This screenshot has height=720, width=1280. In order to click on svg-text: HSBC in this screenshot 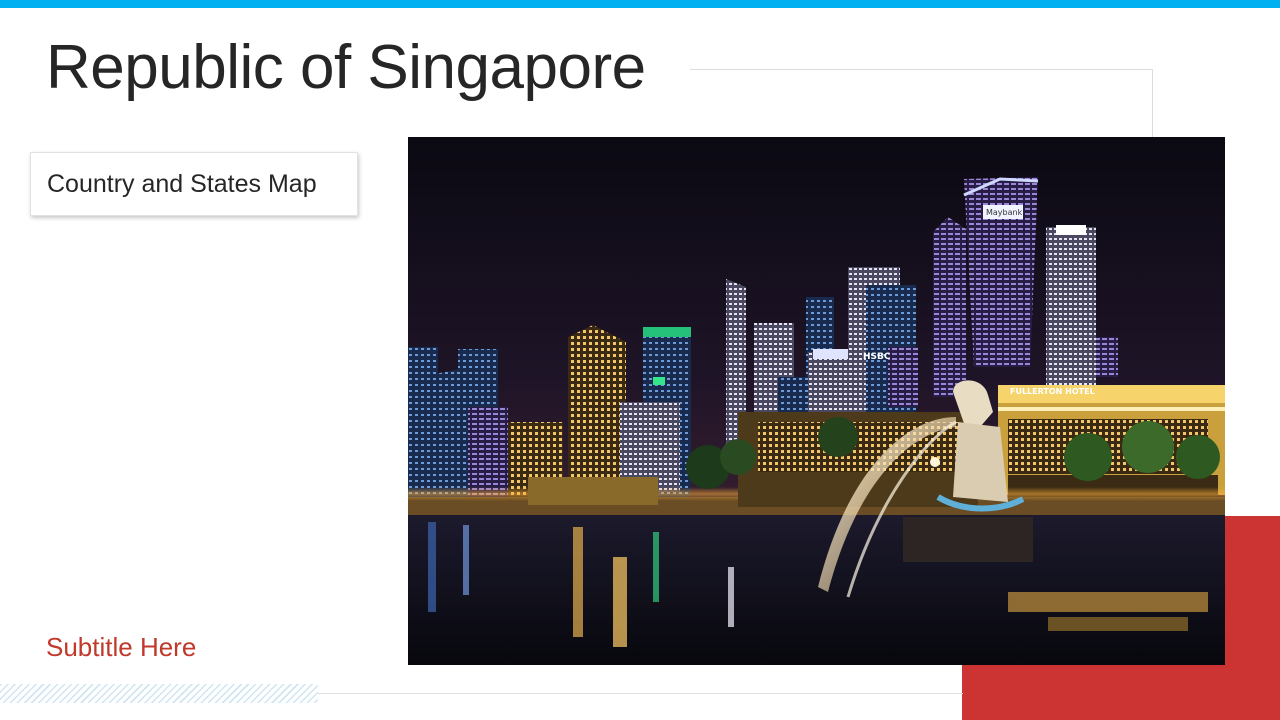, I will do `click(877, 357)`.